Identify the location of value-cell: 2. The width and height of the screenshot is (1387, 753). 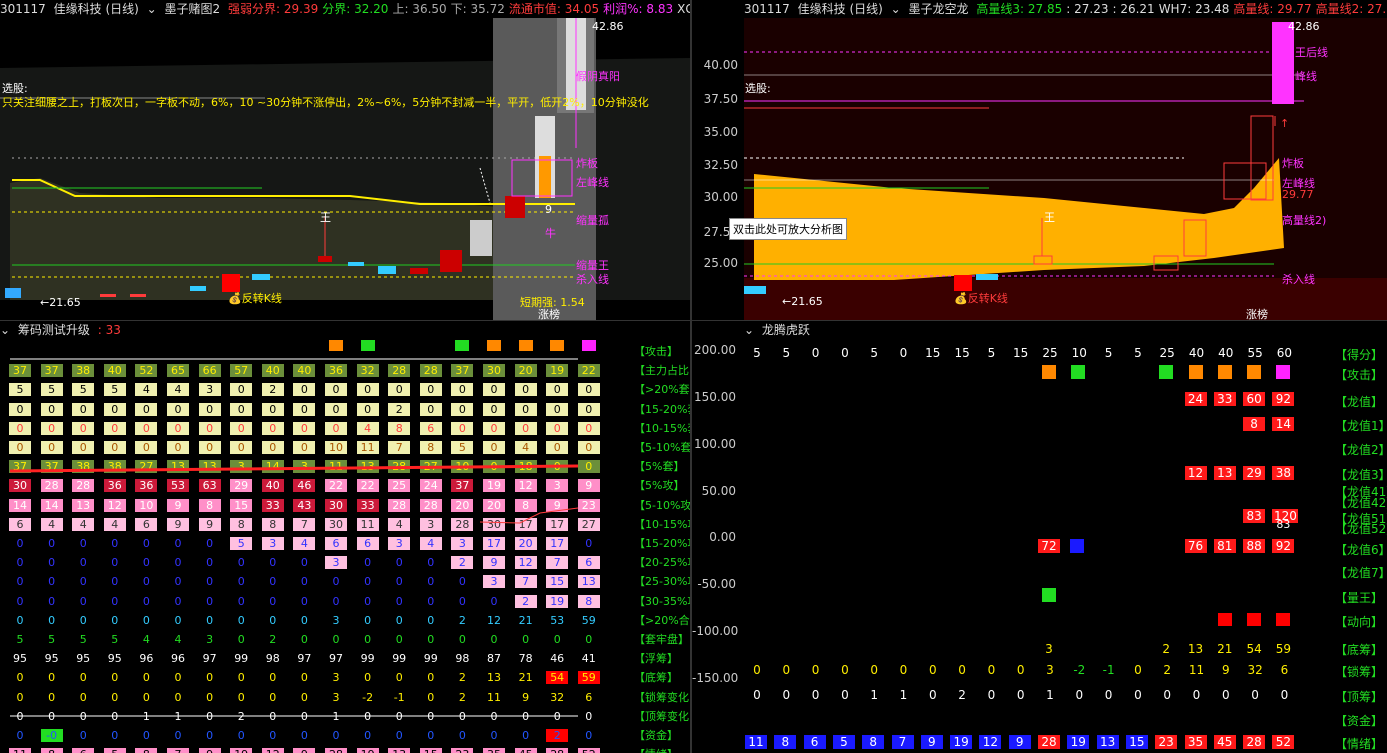
(1166, 649).